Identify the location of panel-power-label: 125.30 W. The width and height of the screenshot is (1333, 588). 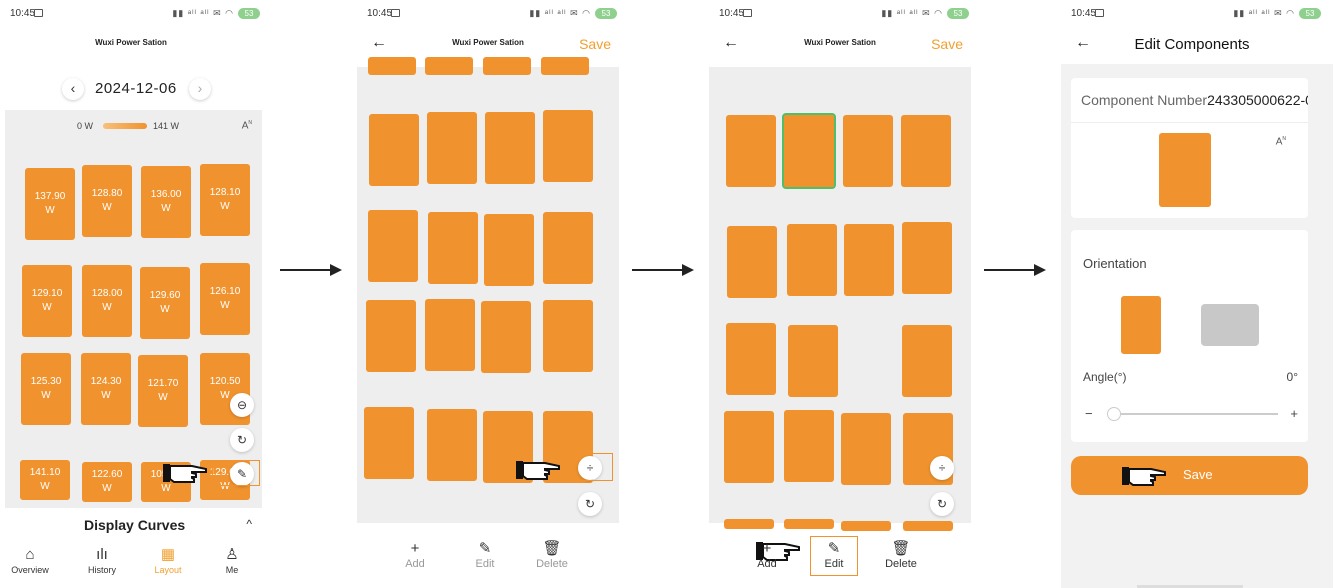
(46, 388).